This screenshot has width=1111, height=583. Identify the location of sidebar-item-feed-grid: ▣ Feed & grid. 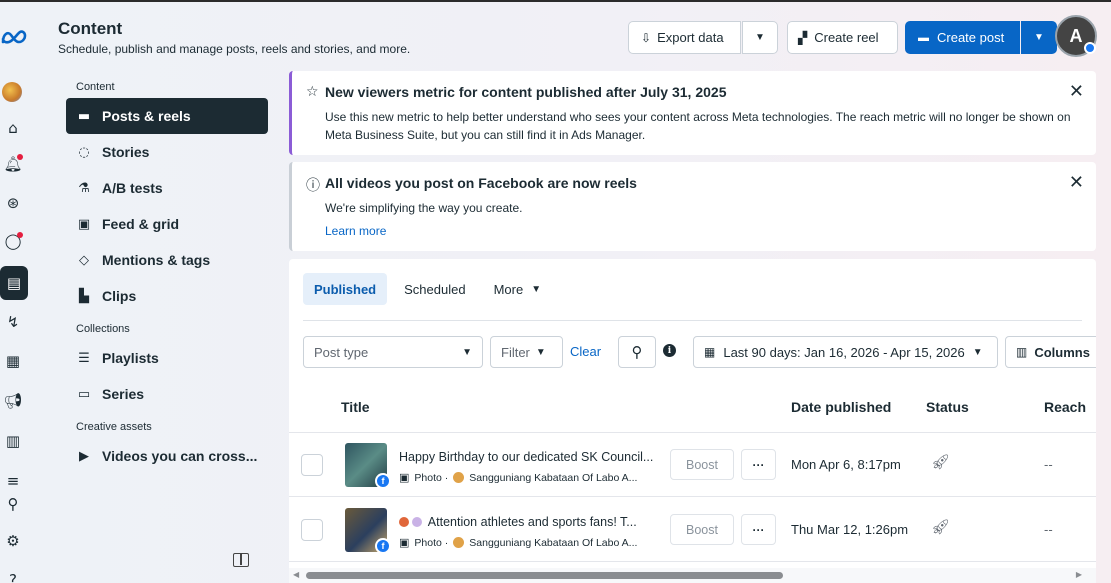
(167, 224).